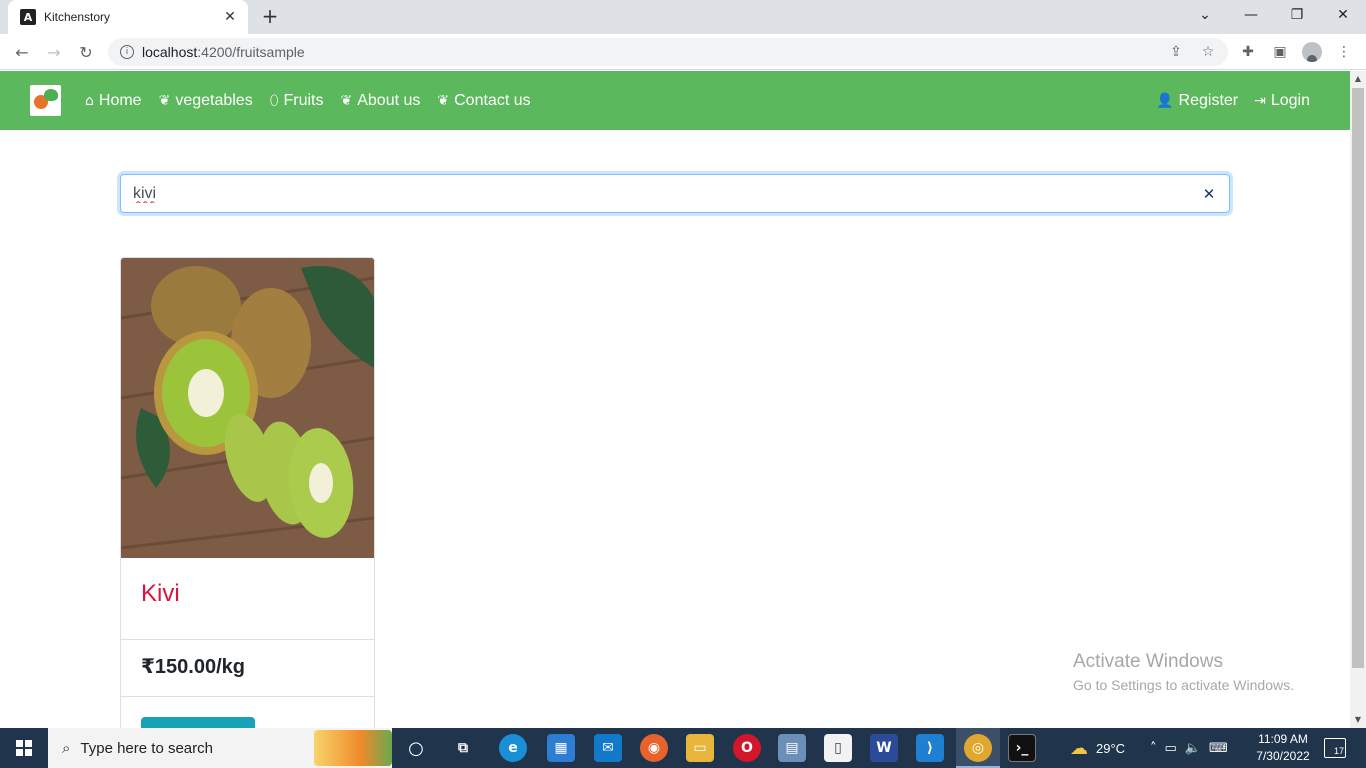 The height and width of the screenshot is (768, 1366). What do you see at coordinates (513, 748) in the screenshot?
I see `edge-icon: e` at bounding box center [513, 748].